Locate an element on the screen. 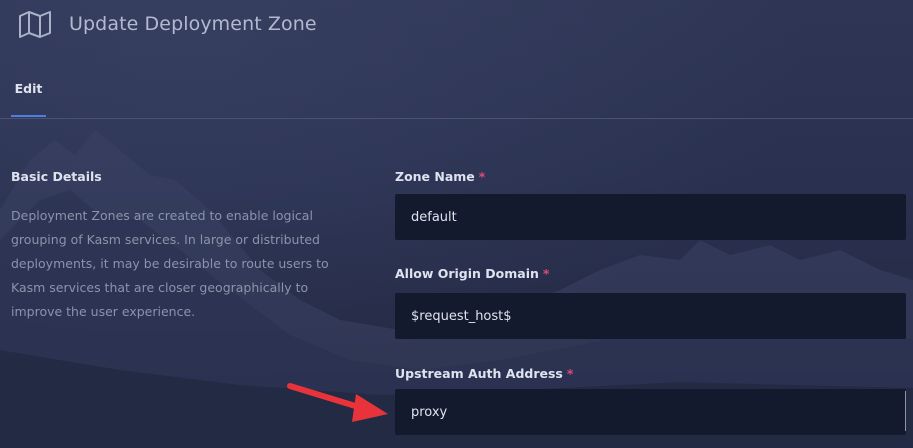 This screenshot has width=913, height=448. map-icon is located at coordinates (35, 24).